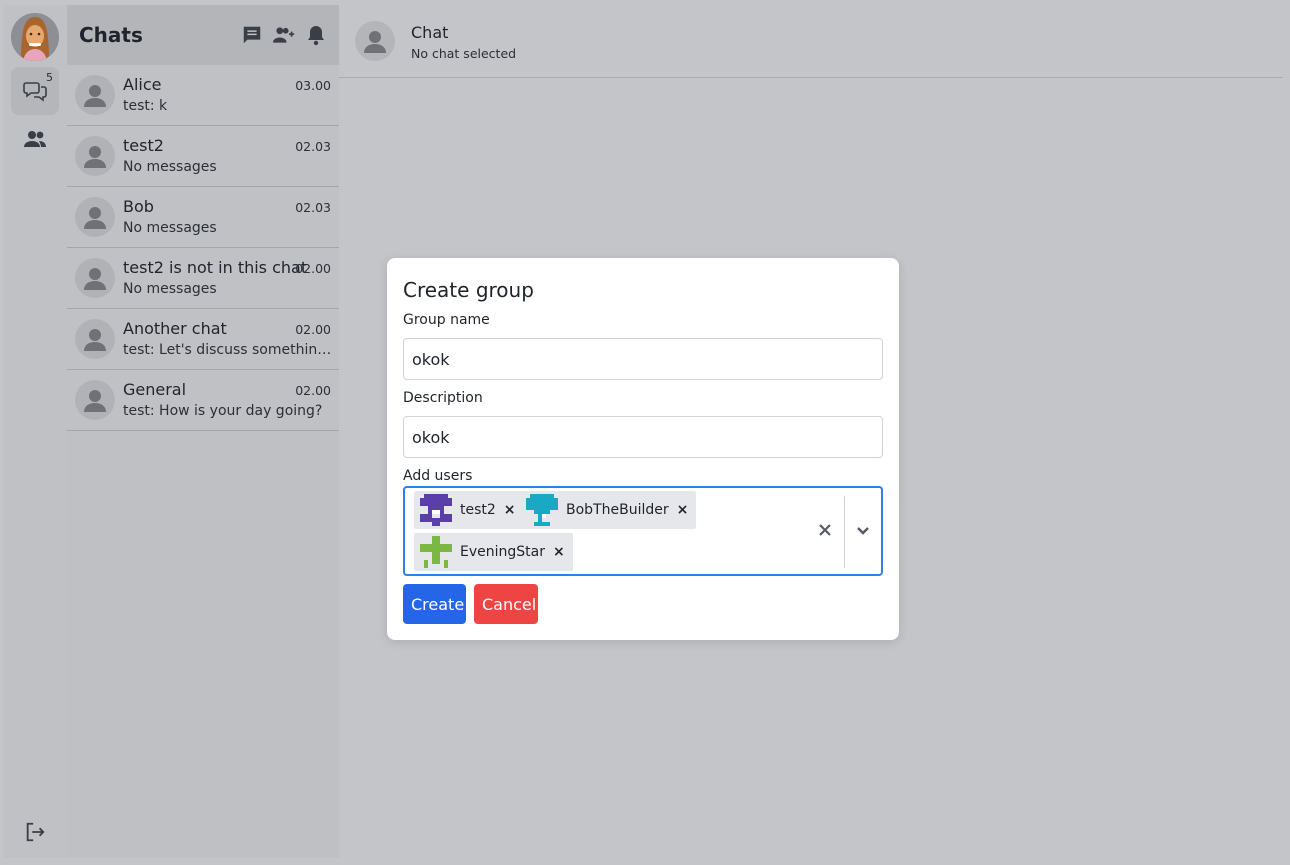 This screenshot has width=1290, height=865. I want to click on chat-list-title: Chats, so click(111, 35).